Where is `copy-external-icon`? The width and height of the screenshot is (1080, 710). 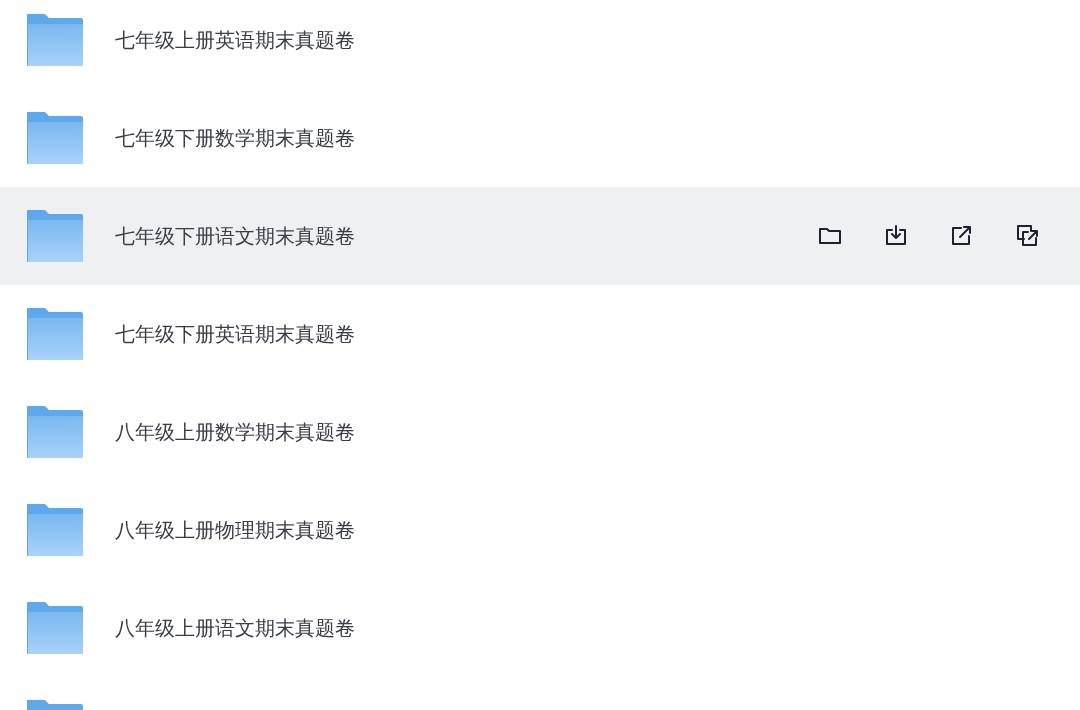
copy-external-icon is located at coordinates (1028, 236).